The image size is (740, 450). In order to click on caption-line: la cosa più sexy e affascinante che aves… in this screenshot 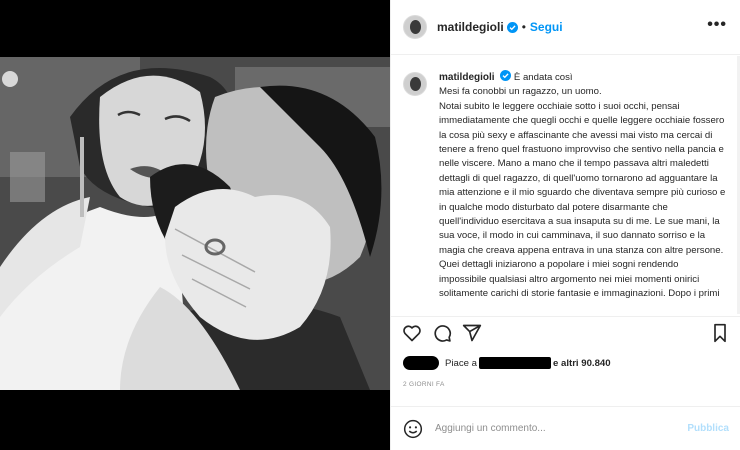, I will do `click(576, 135)`.